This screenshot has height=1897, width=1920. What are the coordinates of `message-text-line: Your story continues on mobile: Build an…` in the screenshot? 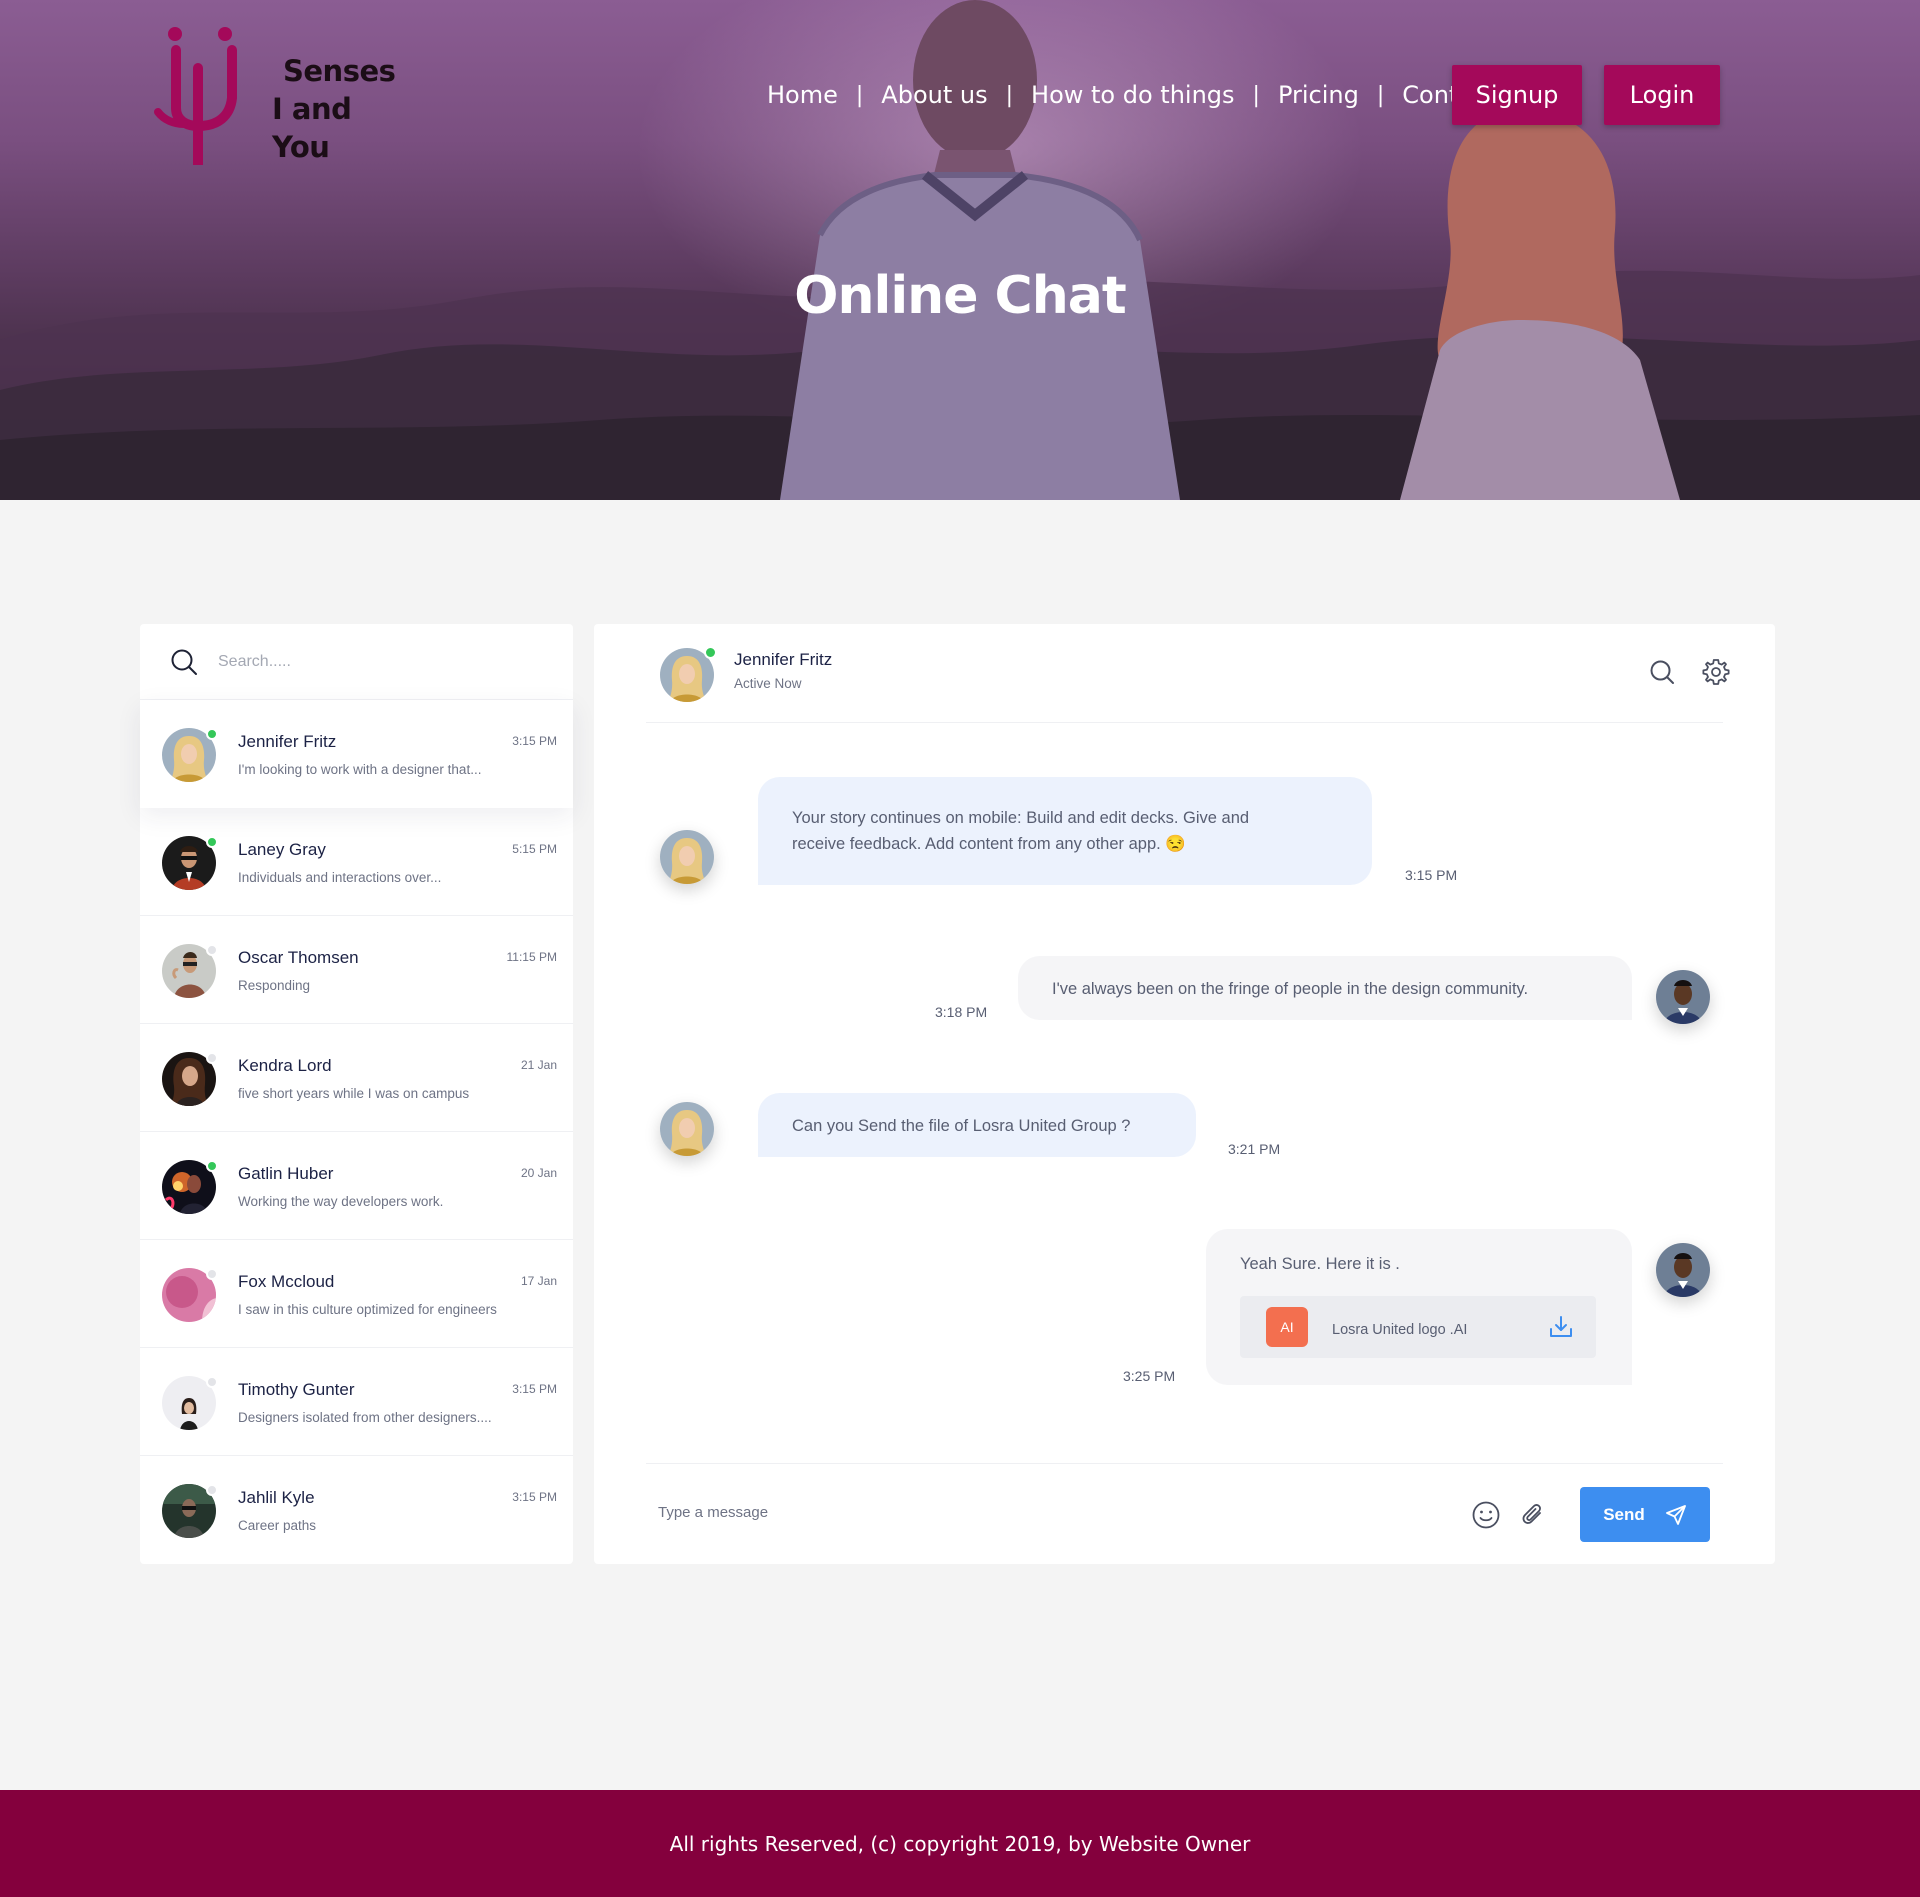 It's located at (1021, 818).